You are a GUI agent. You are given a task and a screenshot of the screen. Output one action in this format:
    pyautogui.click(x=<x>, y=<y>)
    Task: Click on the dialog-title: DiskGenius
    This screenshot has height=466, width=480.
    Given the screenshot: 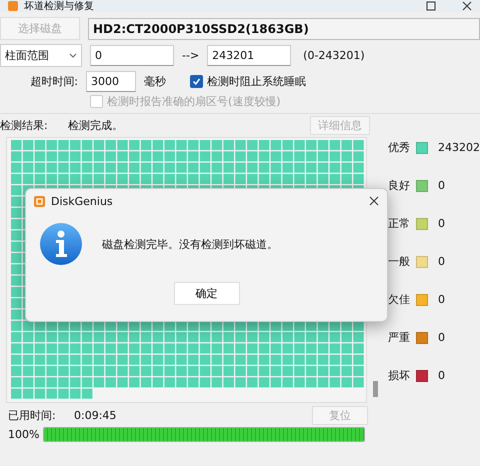 What is the action you would take?
    pyautogui.click(x=82, y=201)
    